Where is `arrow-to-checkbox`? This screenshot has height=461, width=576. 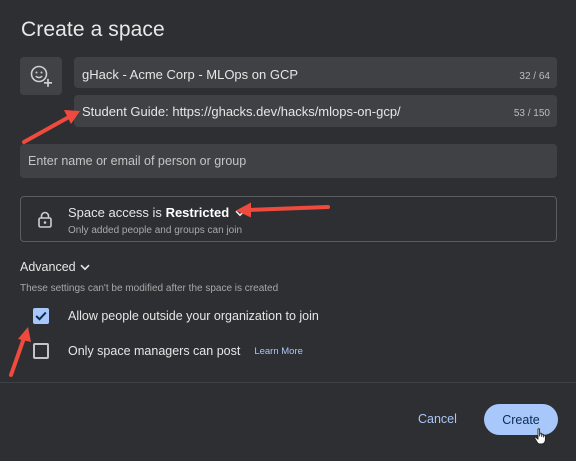 arrow-to-checkbox is located at coordinates (20, 352).